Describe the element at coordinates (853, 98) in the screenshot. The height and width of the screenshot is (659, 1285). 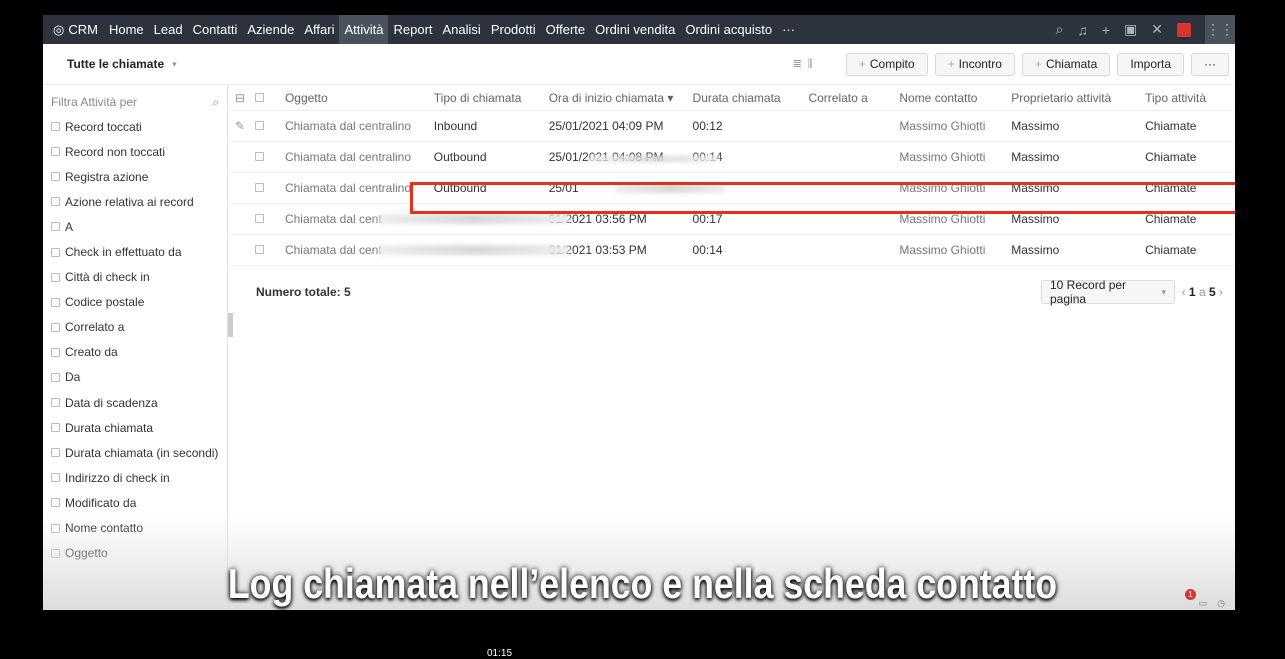
I see `col-correlato: Correlato a` at that location.